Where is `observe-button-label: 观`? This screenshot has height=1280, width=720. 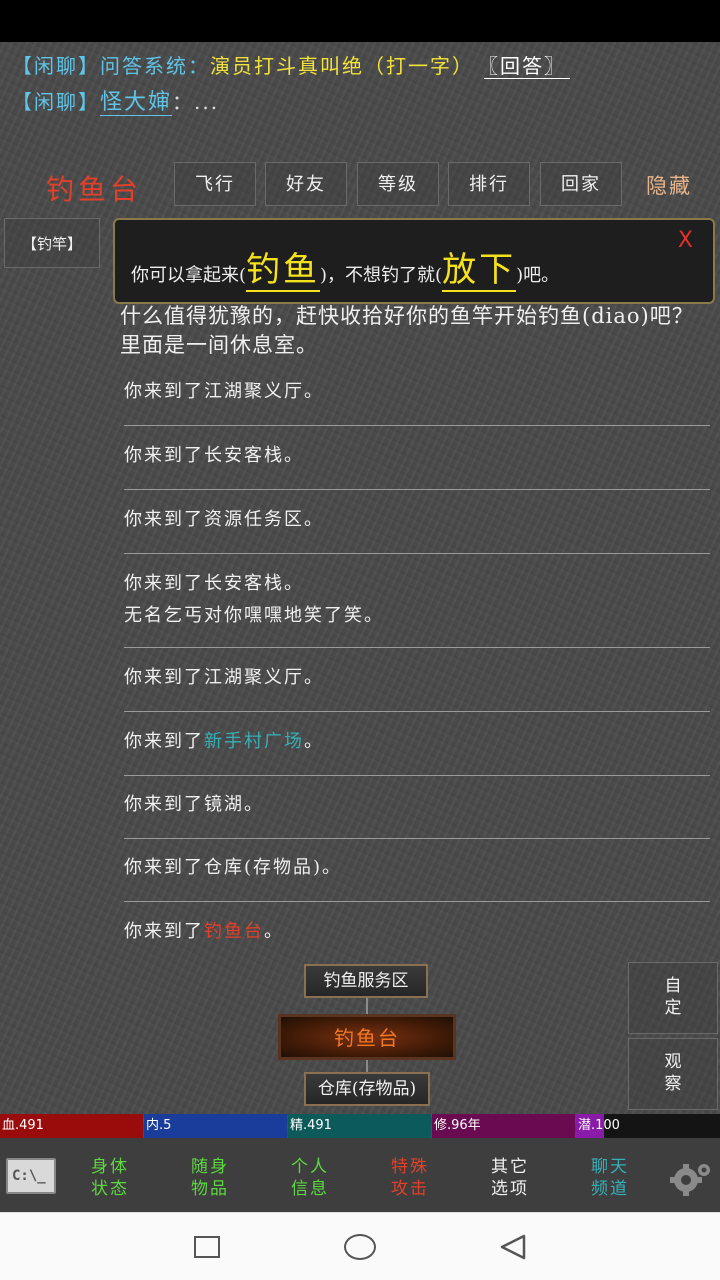
observe-button-label: 观 is located at coordinates (673, 1062).